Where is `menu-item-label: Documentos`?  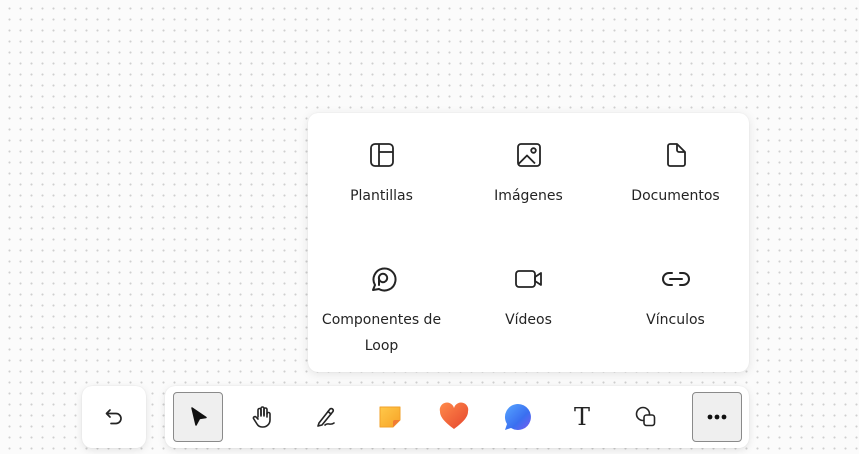
menu-item-label: Documentos is located at coordinates (675, 196).